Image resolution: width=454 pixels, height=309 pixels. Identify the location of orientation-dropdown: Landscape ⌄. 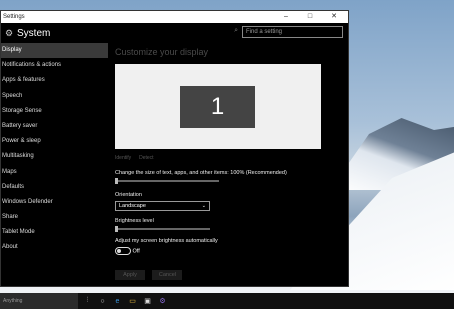
(162, 206).